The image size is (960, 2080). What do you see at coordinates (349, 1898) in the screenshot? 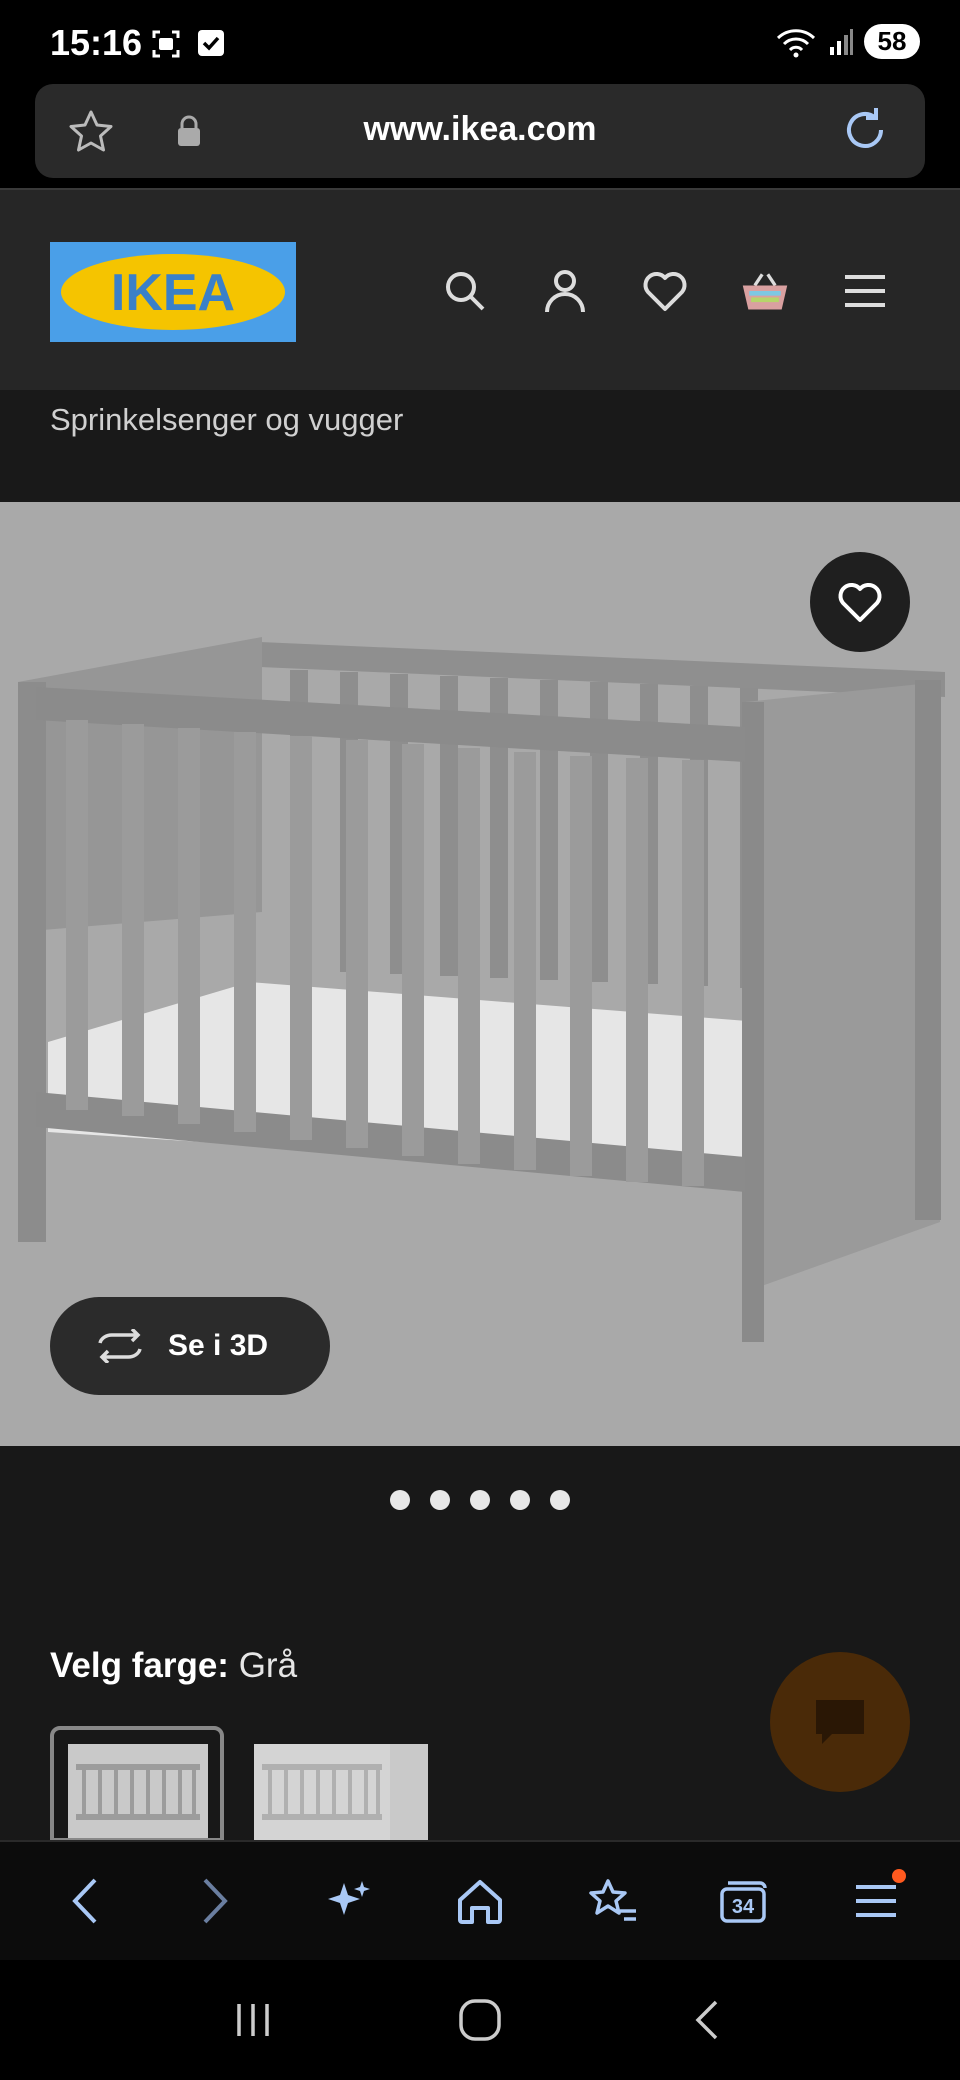
I see `sparkle-icon` at bounding box center [349, 1898].